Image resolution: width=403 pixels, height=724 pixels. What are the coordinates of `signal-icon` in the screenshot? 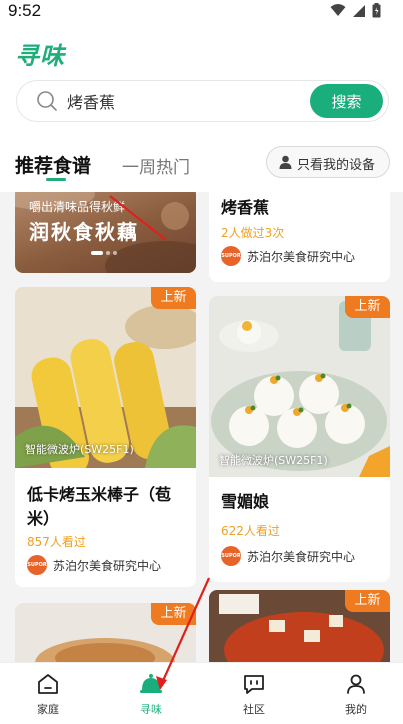 It's located at (359, 10).